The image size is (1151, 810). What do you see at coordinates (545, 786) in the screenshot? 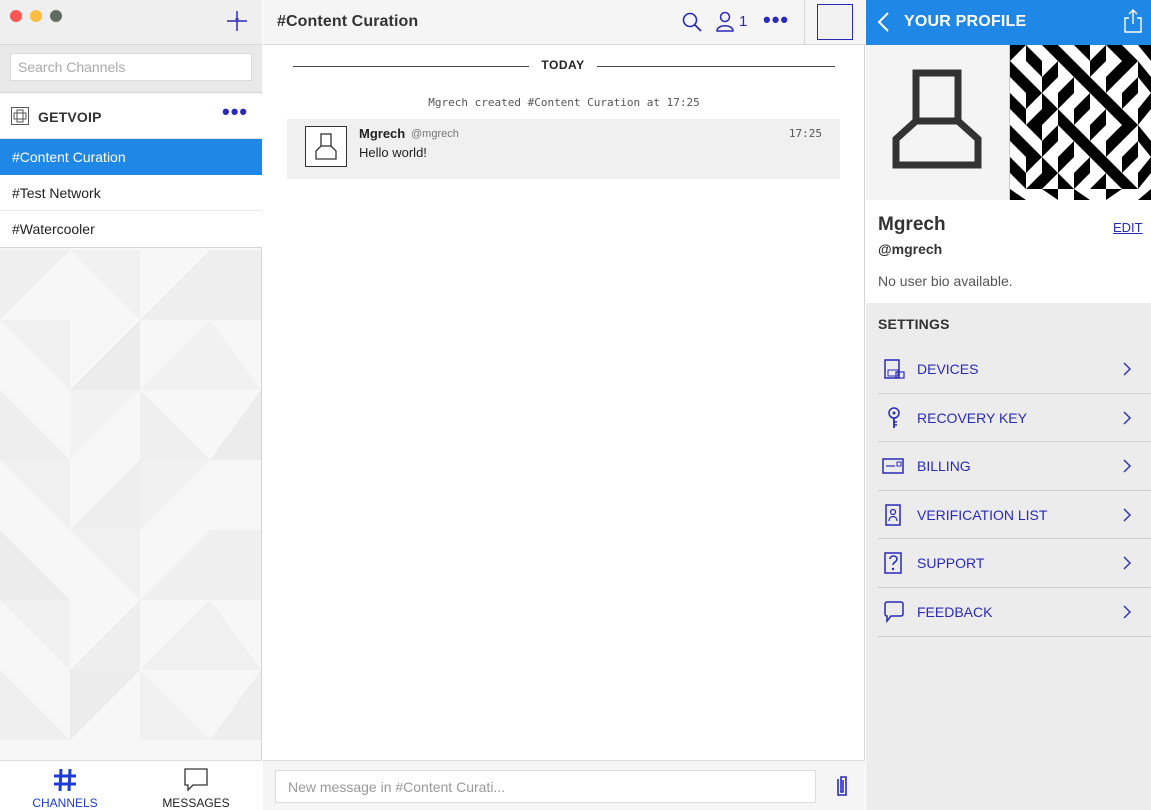
I see `message-input` at bounding box center [545, 786].